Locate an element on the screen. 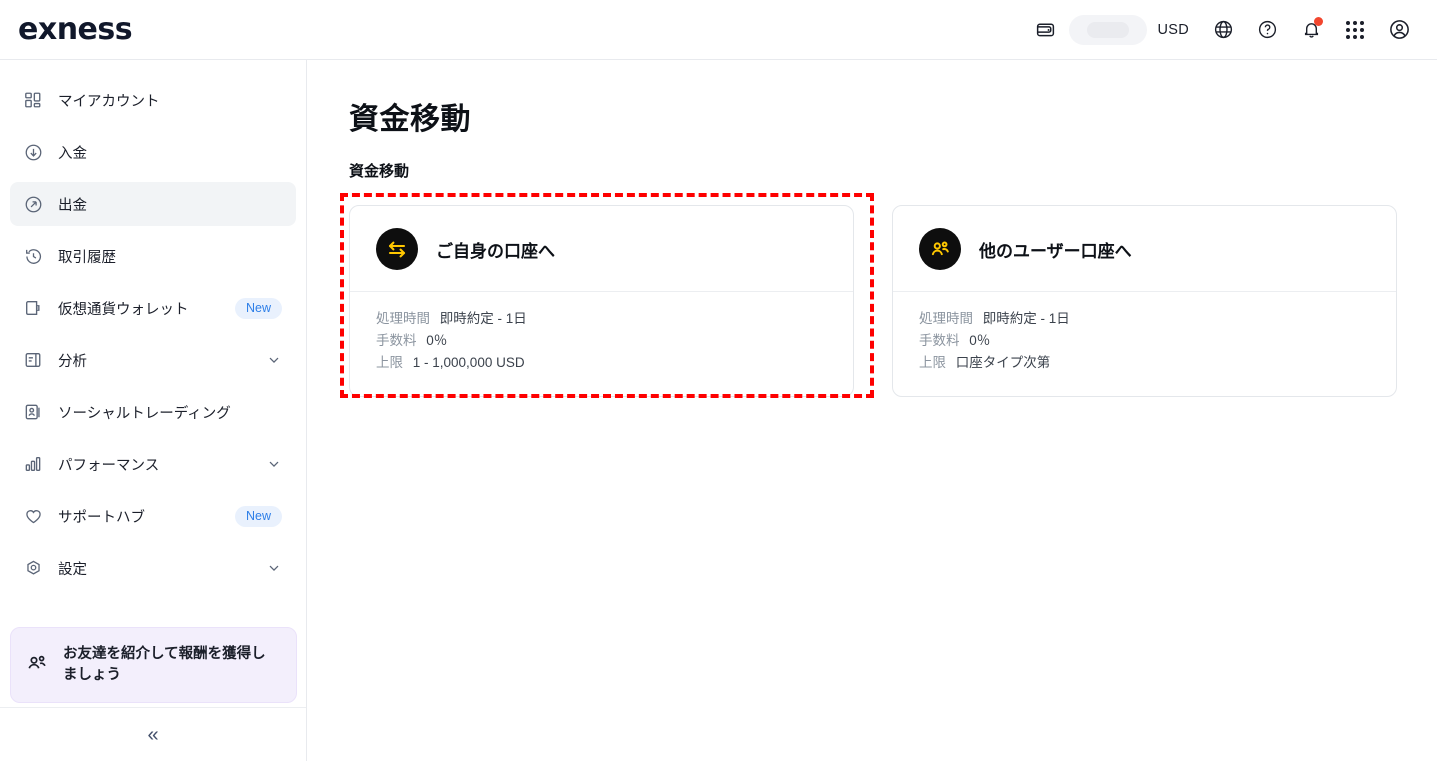 This screenshot has width=1437, height=761. sidebar-item-label: 設定 is located at coordinates (72, 569).